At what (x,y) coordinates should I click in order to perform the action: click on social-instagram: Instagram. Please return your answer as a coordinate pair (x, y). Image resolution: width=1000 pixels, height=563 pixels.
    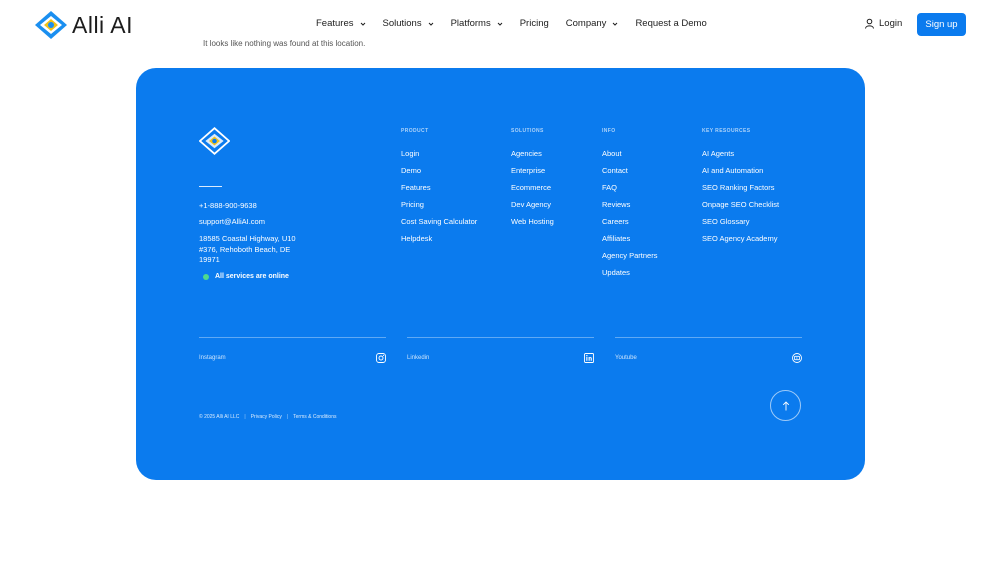
    Looking at the image, I should click on (292, 352).